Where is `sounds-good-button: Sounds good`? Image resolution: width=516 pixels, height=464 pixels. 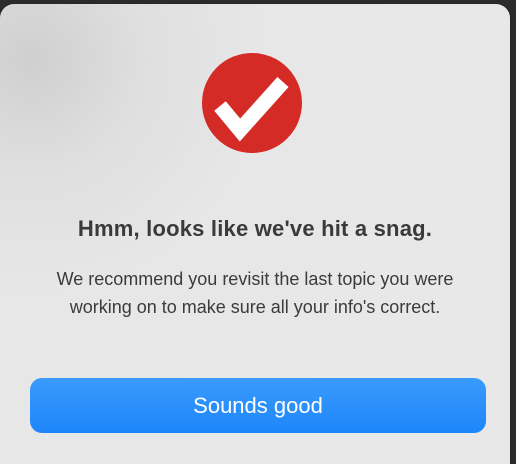 sounds-good-button: Sounds good is located at coordinates (258, 405).